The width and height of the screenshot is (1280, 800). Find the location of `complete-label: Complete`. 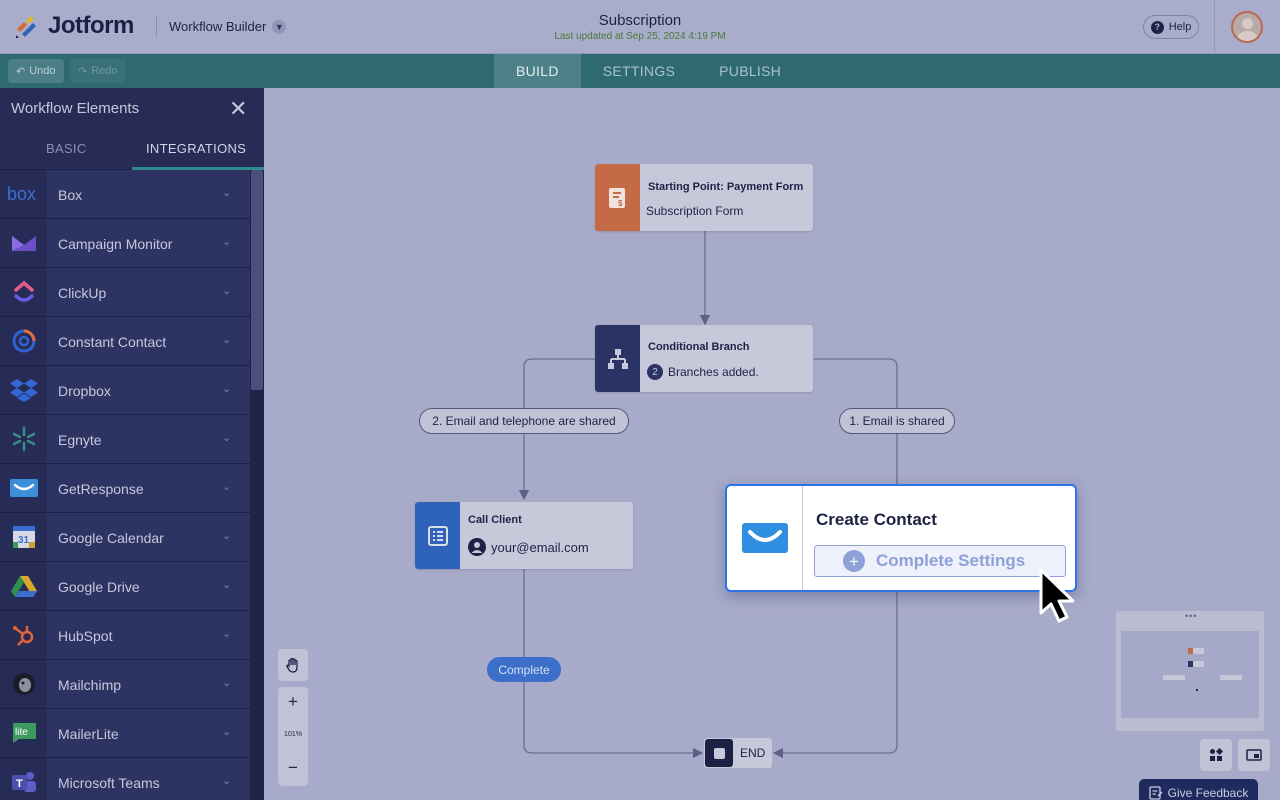

complete-label: Complete is located at coordinates (524, 669).